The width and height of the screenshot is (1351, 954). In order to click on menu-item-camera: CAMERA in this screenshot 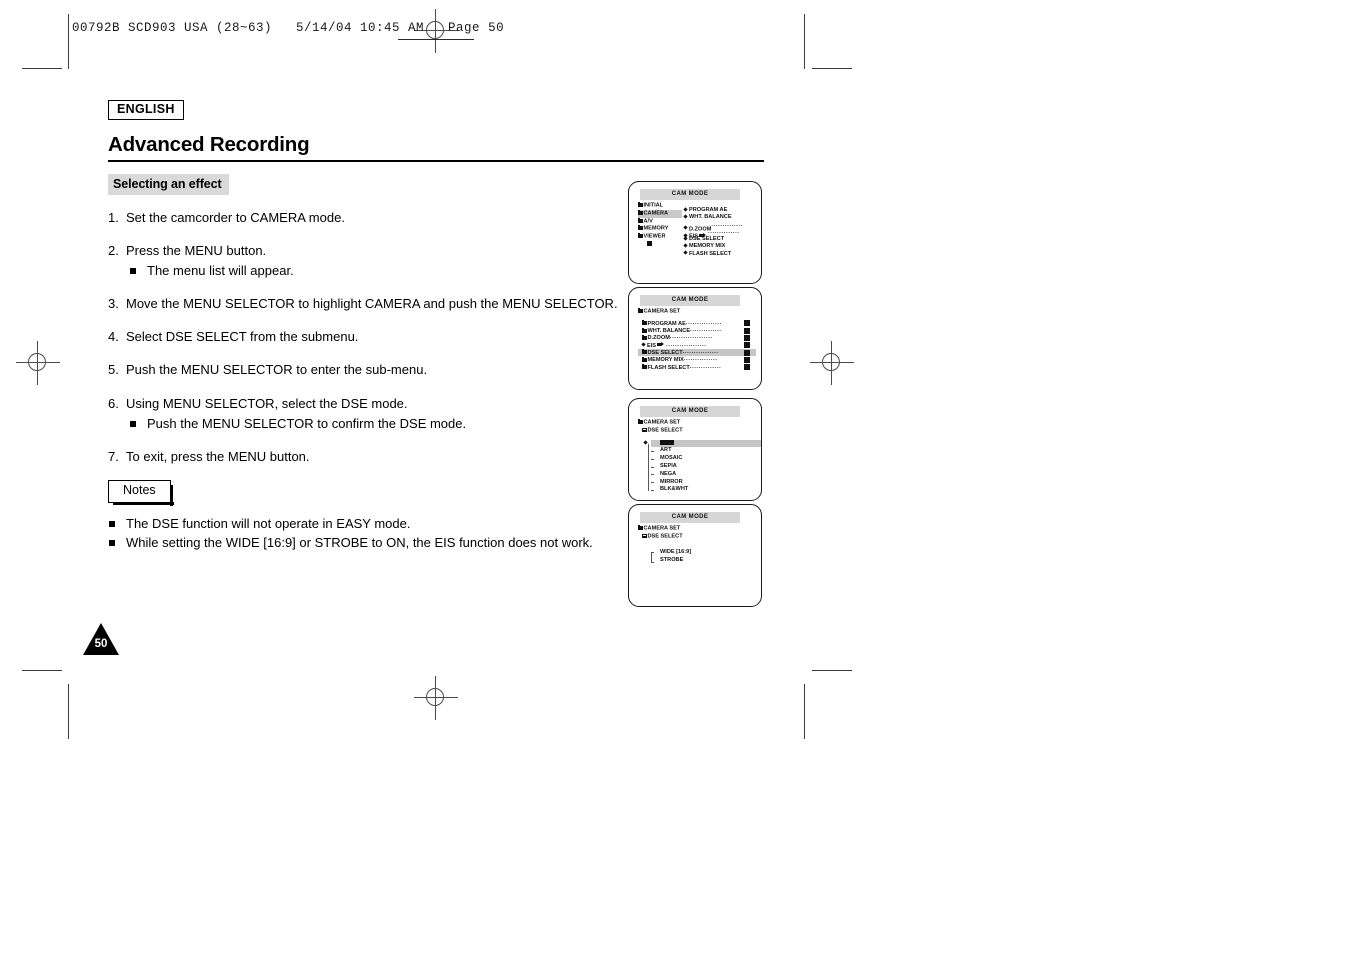, I will do `click(660, 213)`.